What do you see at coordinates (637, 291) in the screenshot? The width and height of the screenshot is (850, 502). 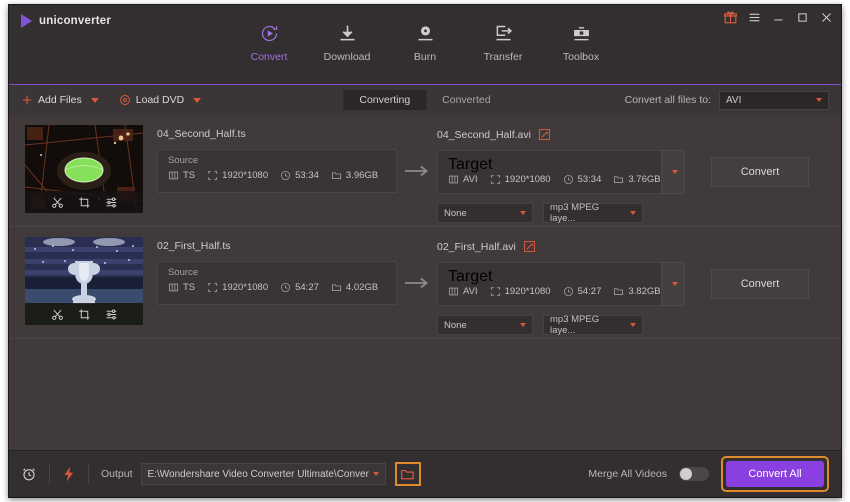 I see `target-size: 3.82GB` at bounding box center [637, 291].